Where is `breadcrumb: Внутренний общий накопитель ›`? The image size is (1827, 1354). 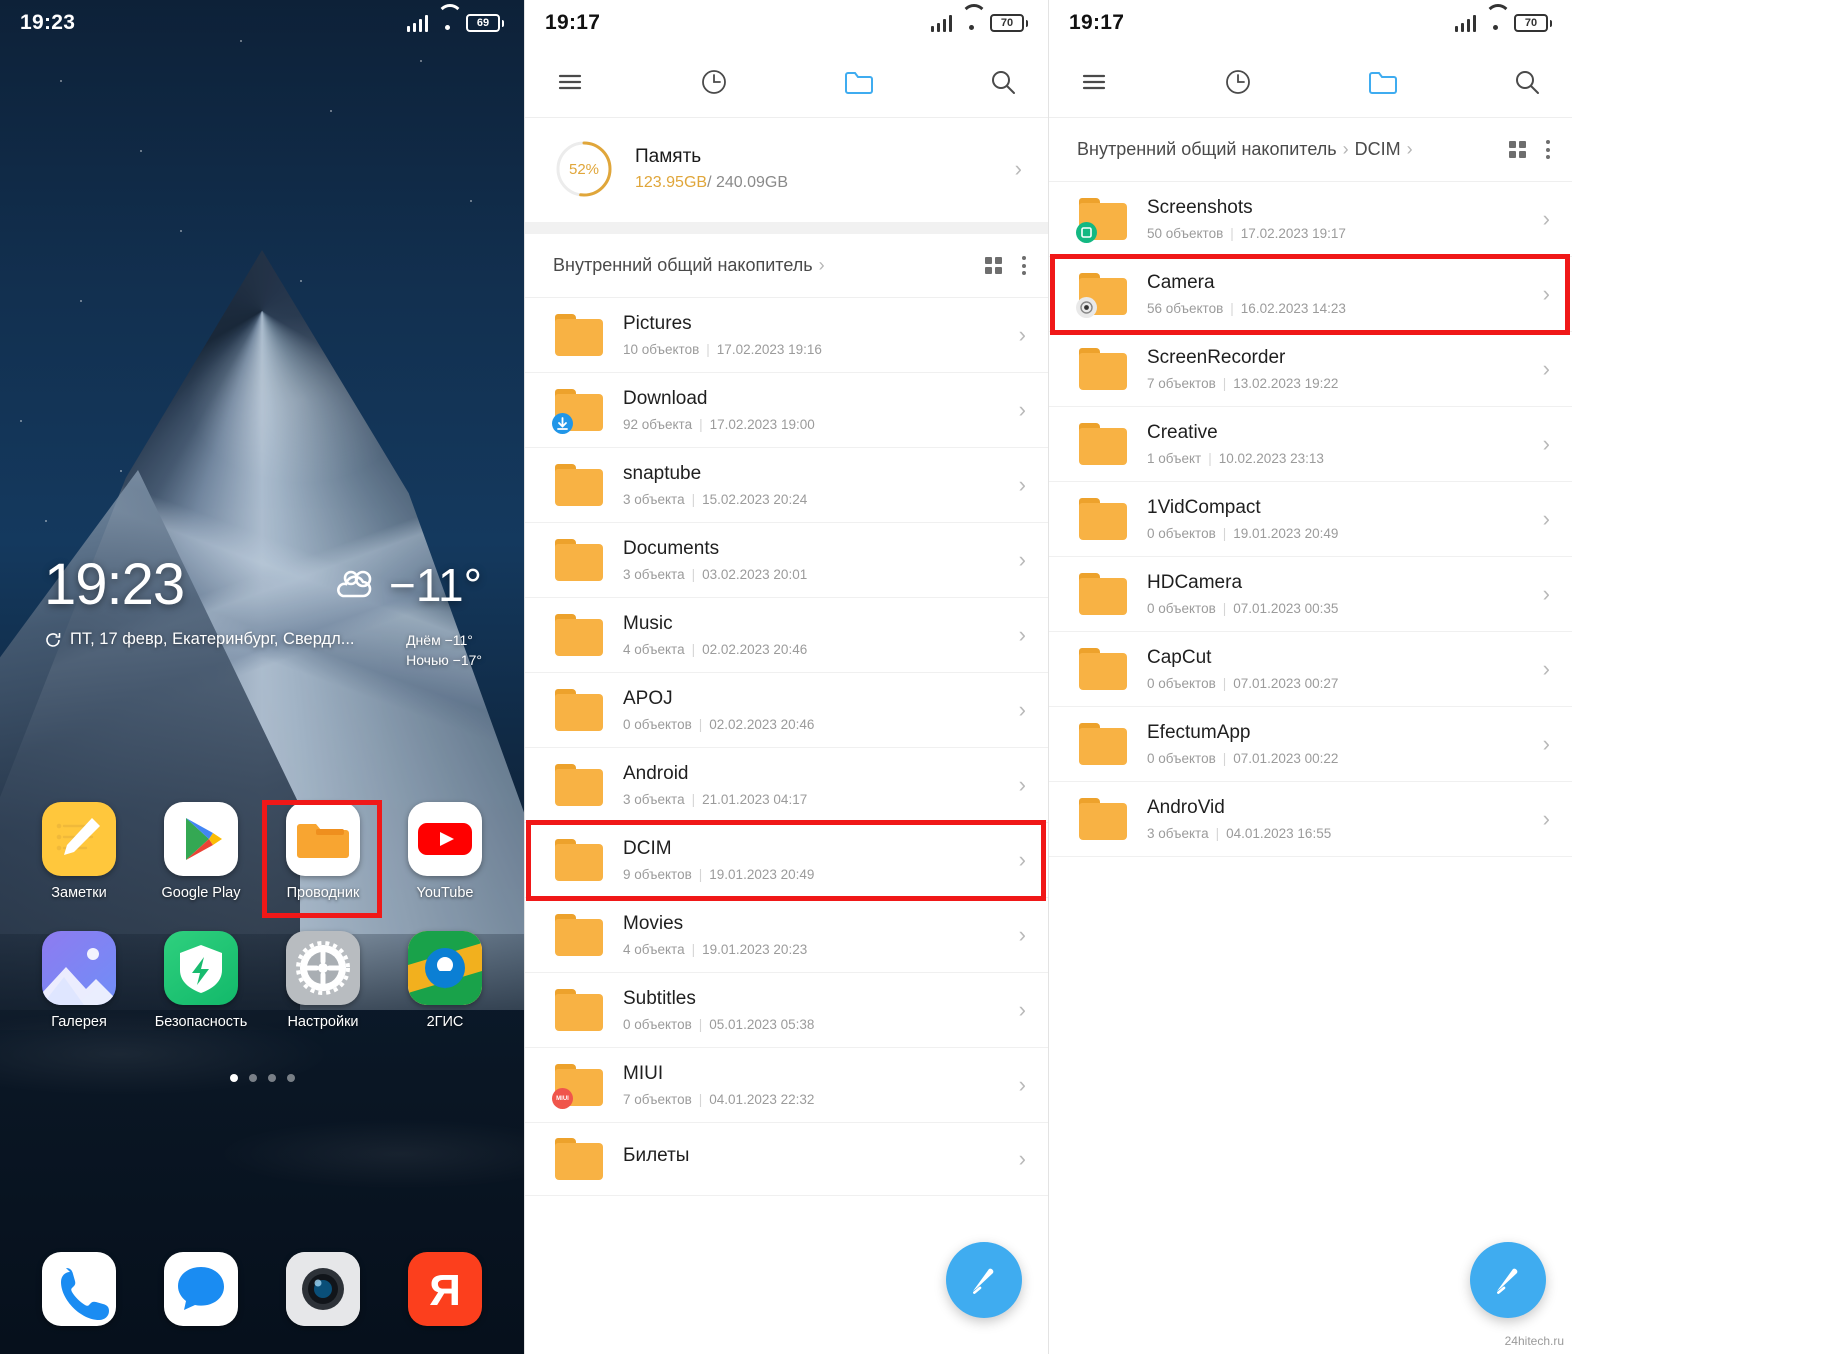
breadcrumb: Внутренний общий накопитель › is located at coordinates (689, 265).